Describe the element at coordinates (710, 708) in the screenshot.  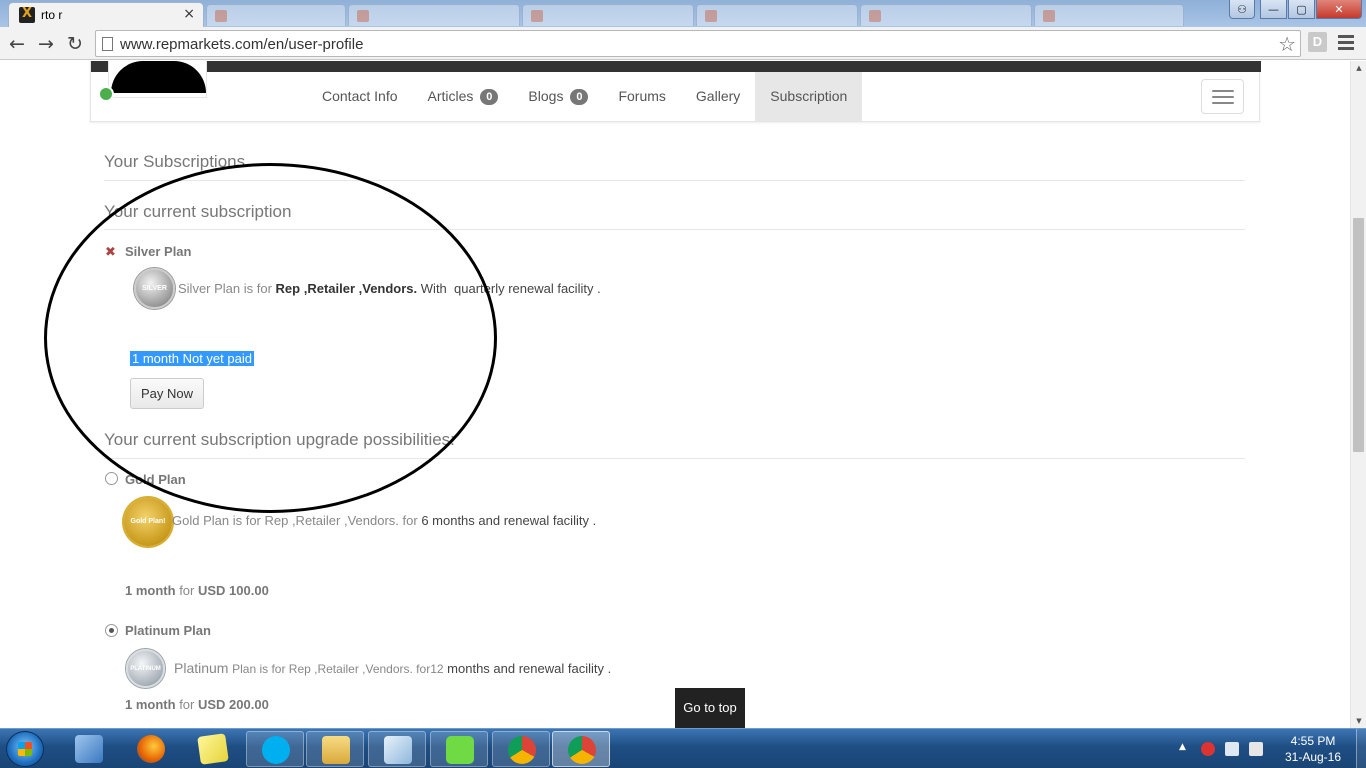
I see `go-to-top-button: Go to top` at that location.